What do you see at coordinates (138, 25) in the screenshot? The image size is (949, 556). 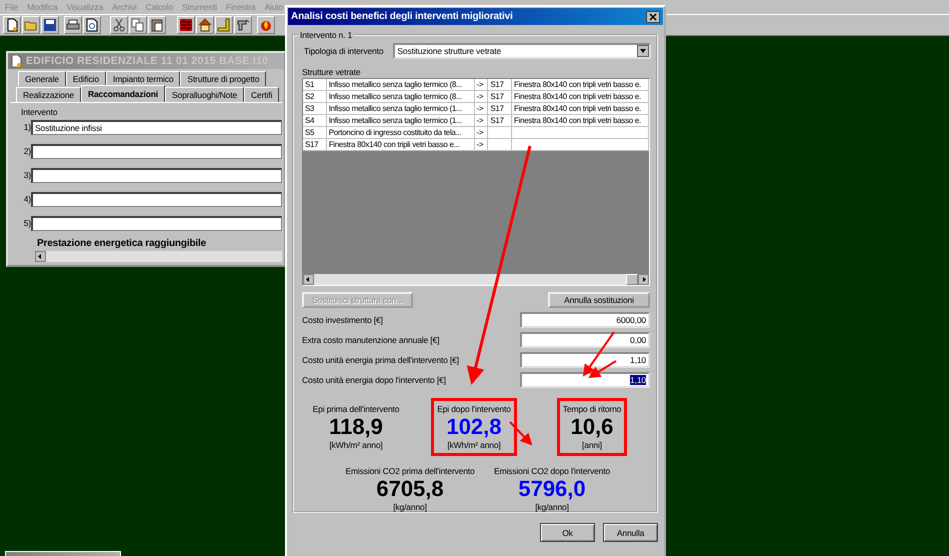 I see `copy-icon` at bounding box center [138, 25].